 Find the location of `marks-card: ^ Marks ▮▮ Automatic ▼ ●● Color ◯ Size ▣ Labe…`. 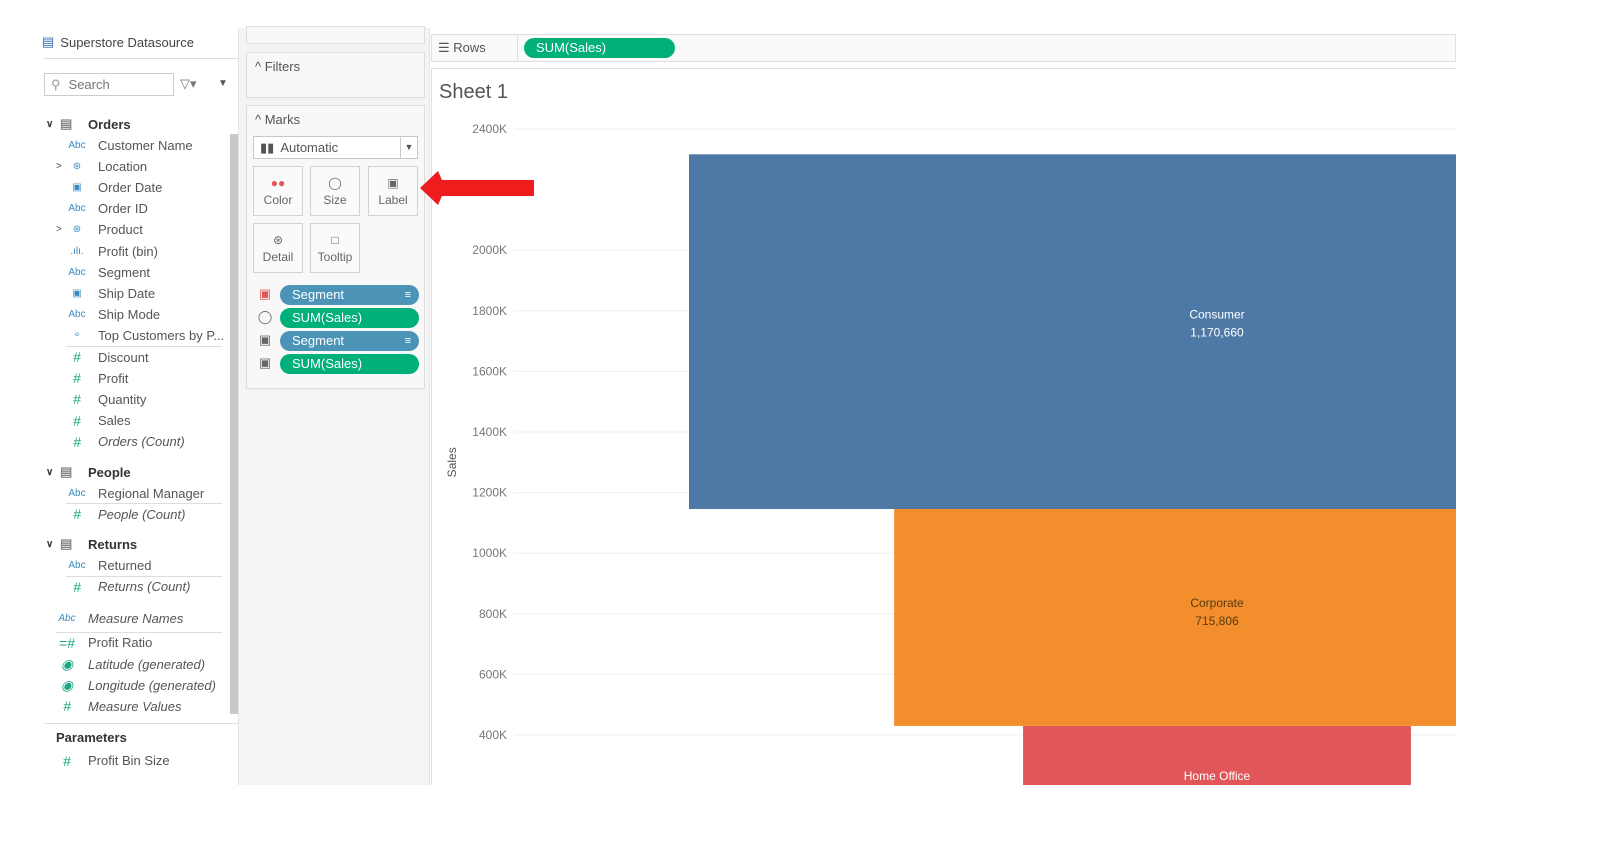

marks-card: ^ Marks ▮▮ Automatic ▼ ●● Color ◯ Size ▣ Labe… is located at coordinates (335, 247).